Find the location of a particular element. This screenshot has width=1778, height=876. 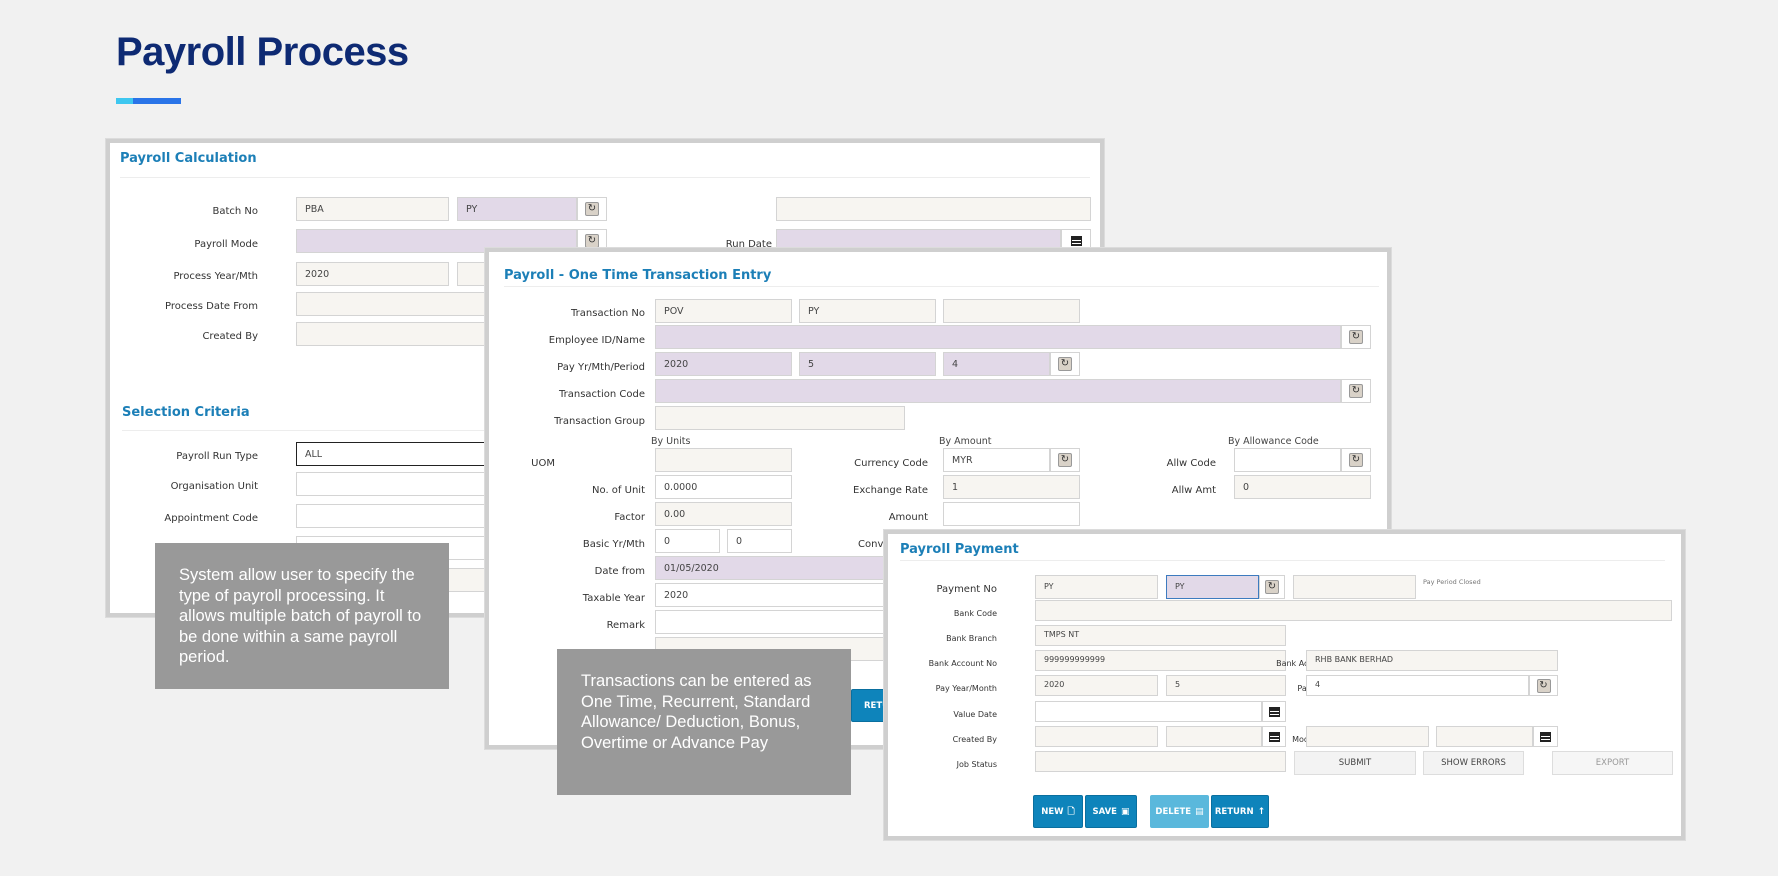

appointment-code-label: Appointment Code is located at coordinates (211, 518).